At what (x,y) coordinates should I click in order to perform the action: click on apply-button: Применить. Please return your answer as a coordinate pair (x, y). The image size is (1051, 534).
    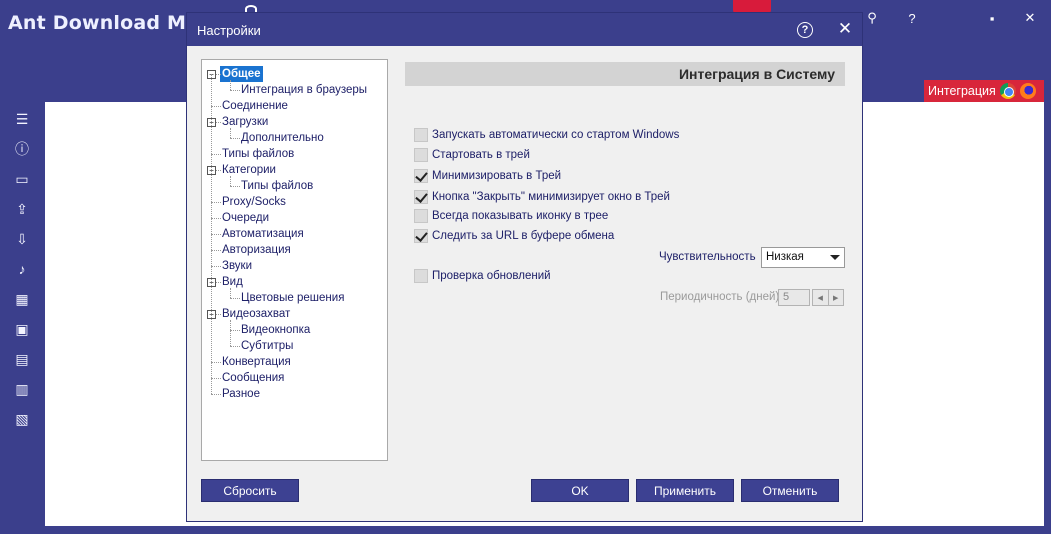
    Looking at the image, I should click on (685, 490).